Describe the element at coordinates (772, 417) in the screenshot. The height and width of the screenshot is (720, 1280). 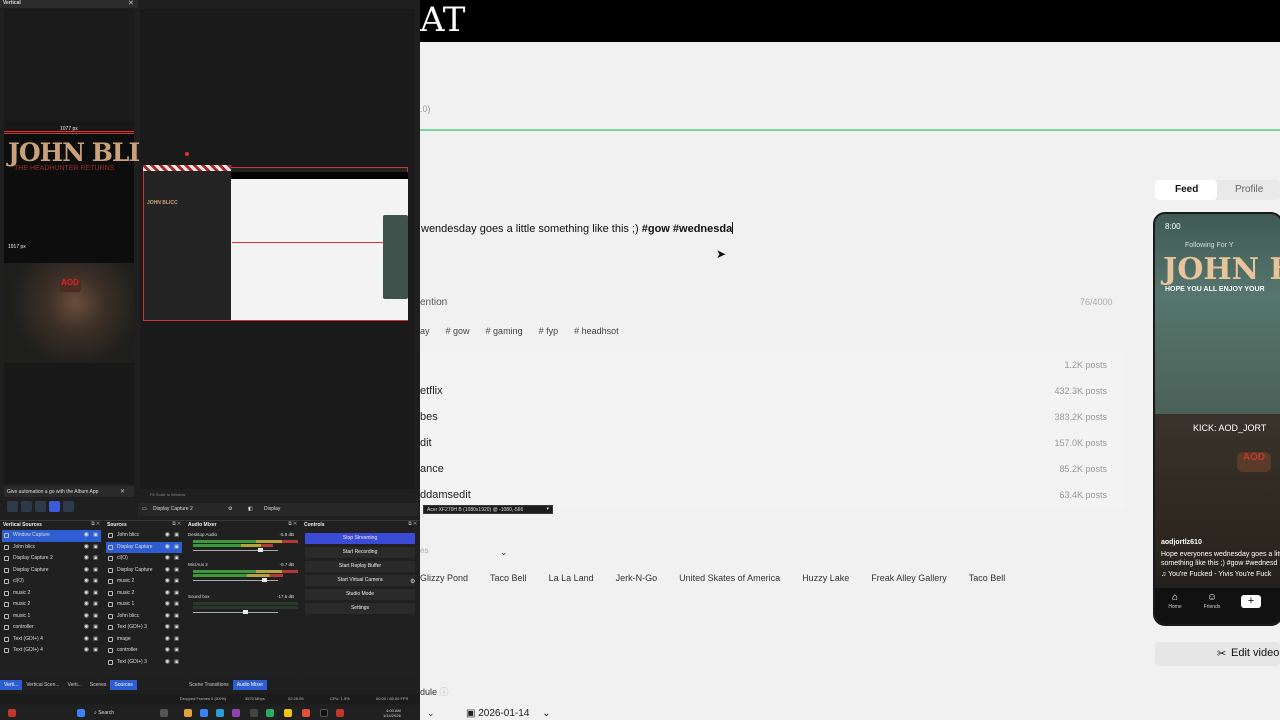
I see `hashtag-suggestion: bes 383.2K posts` at that location.